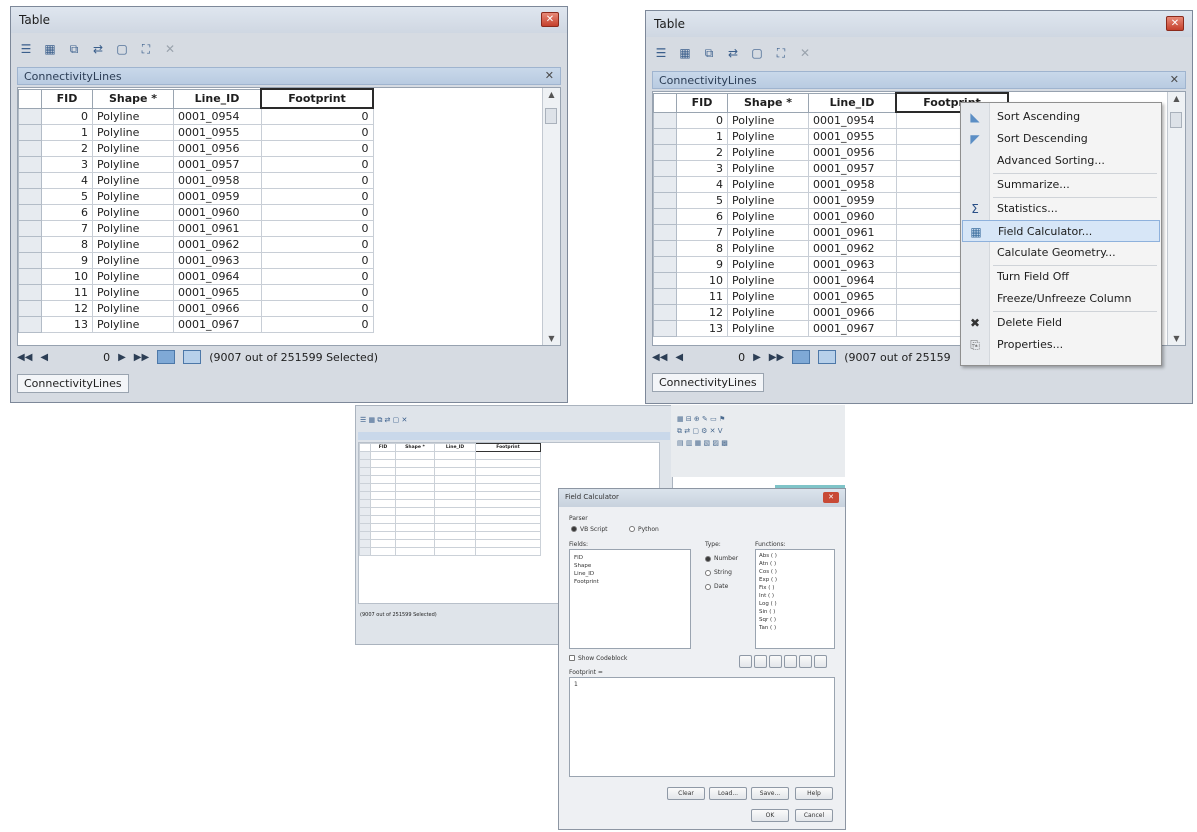 The image size is (1197, 832). What do you see at coordinates (831, 184) in the screenshot?
I see `table-row: 4 Polyline 0001_0958` at bounding box center [831, 184].